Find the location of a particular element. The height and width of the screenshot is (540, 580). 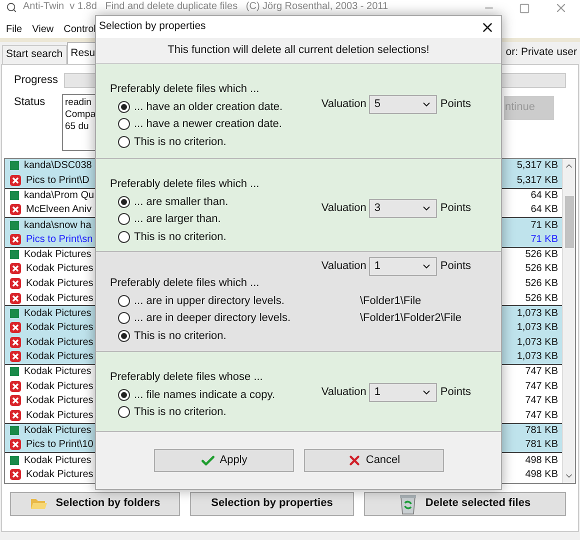

file-name-cell: Pics to Print\D is located at coordinates (50, 180).